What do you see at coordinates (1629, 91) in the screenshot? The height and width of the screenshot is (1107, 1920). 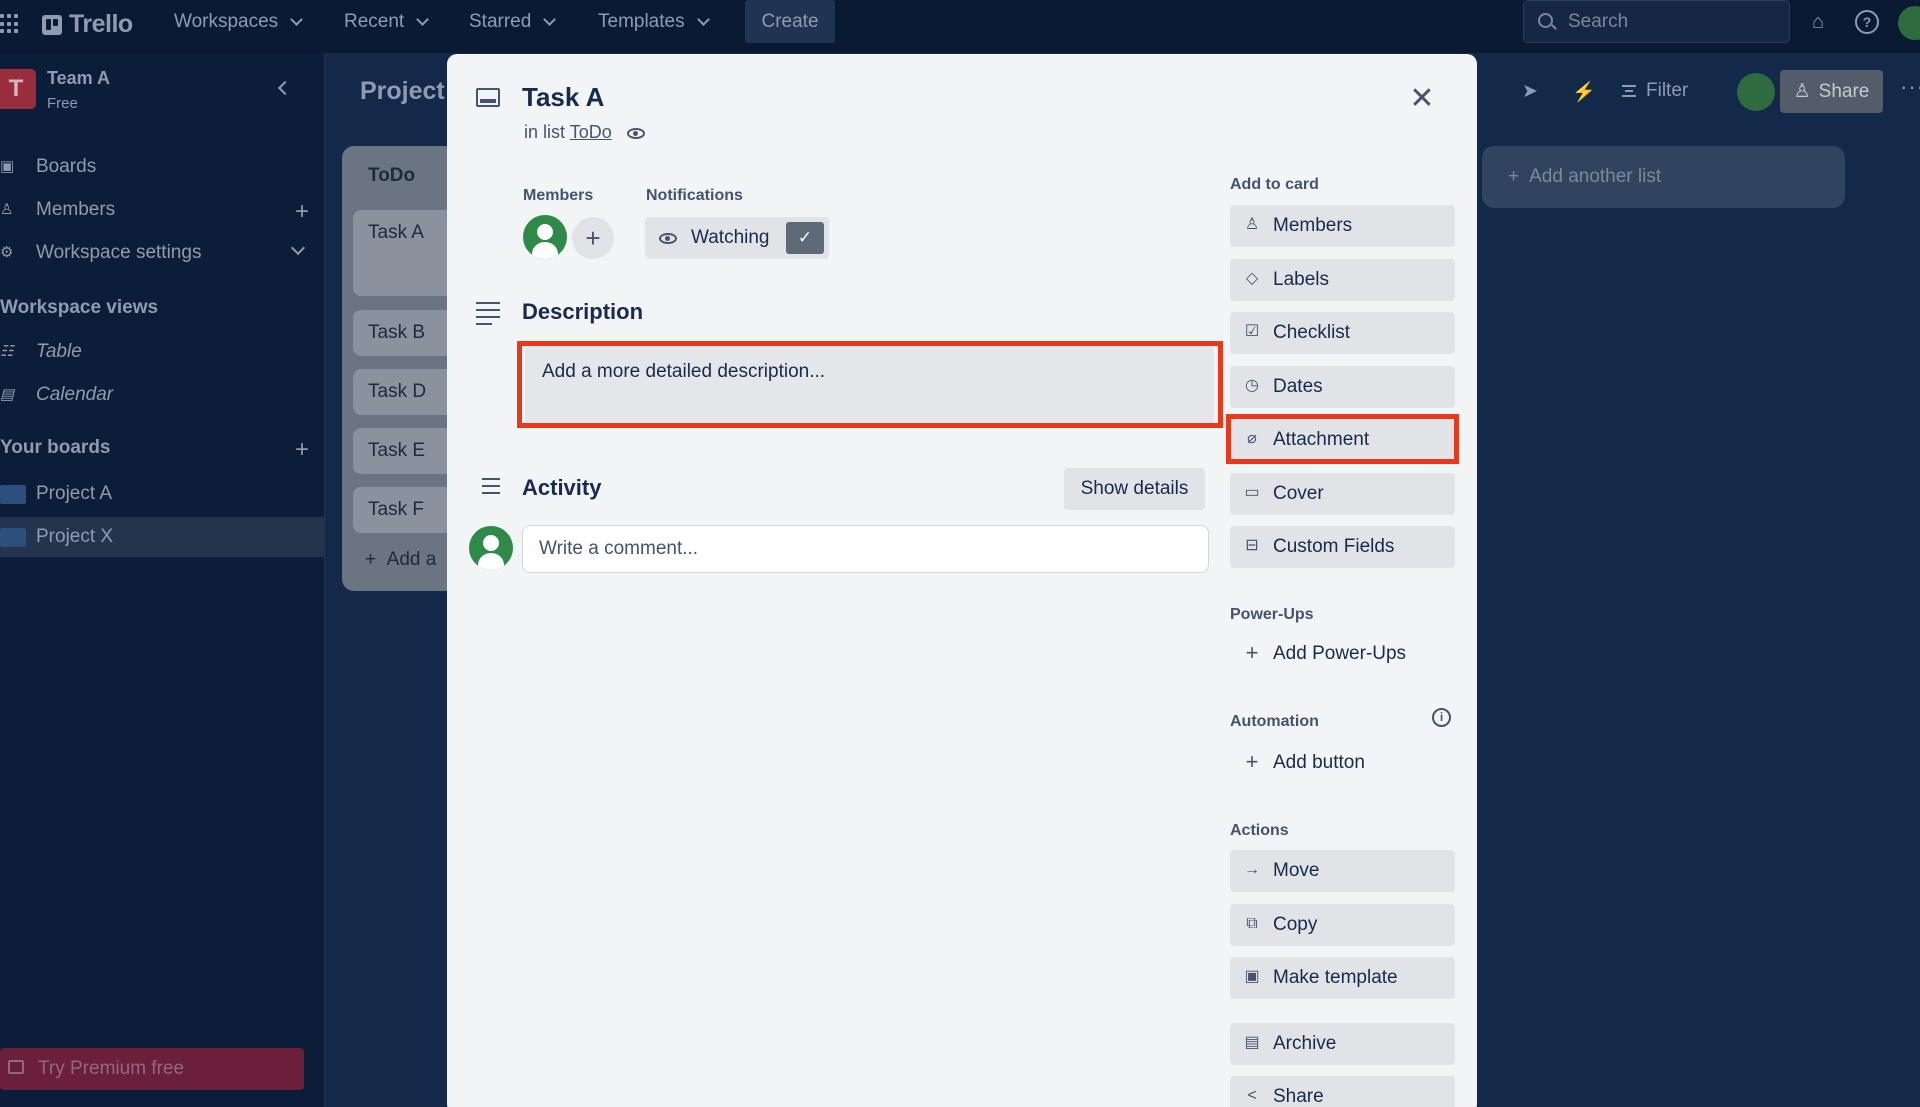 I see `filter-icon` at bounding box center [1629, 91].